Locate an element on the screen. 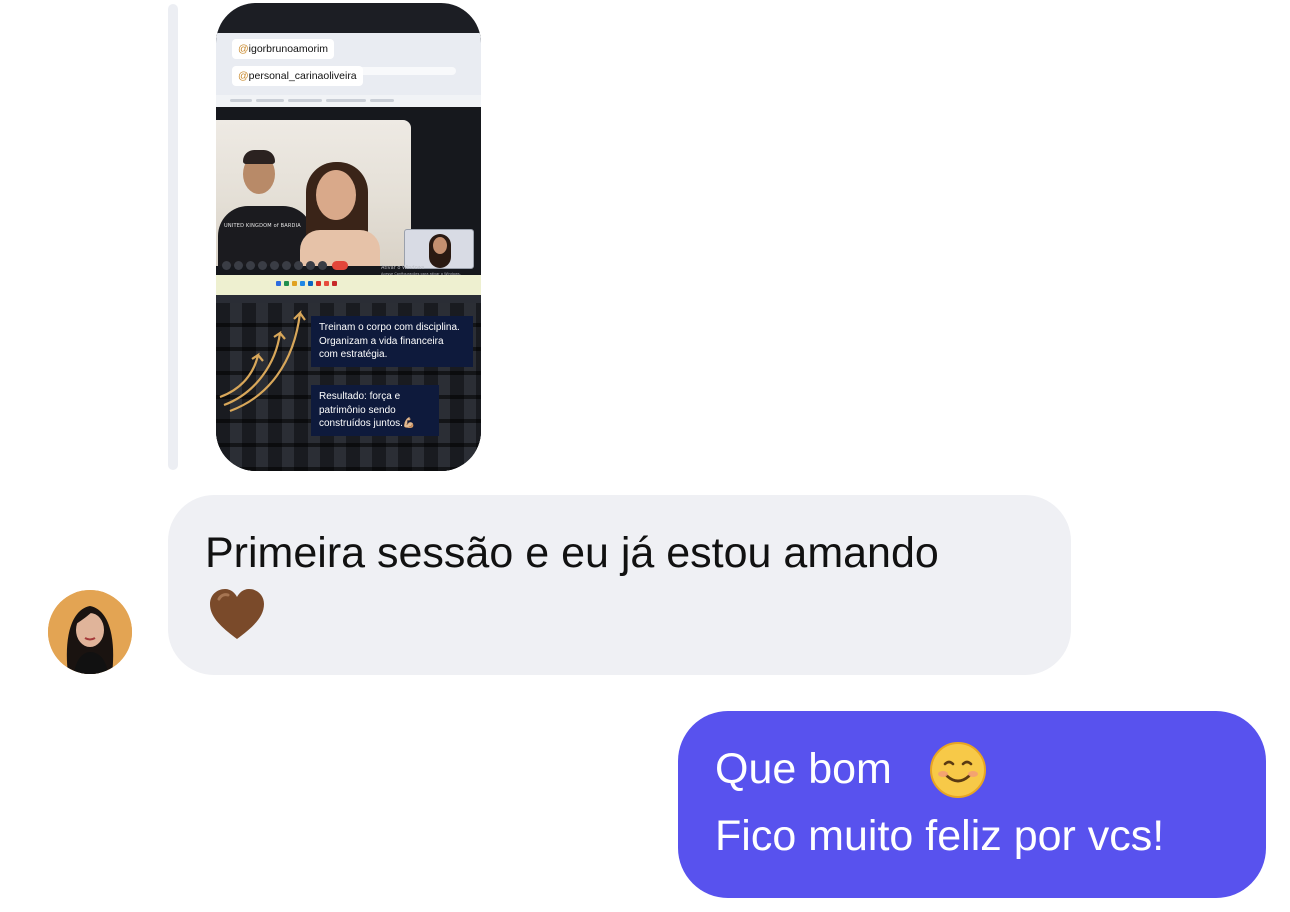 The width and height of the screenshot is (1290, 912). reply-indicator-bar is located at coordinates (173, 237).